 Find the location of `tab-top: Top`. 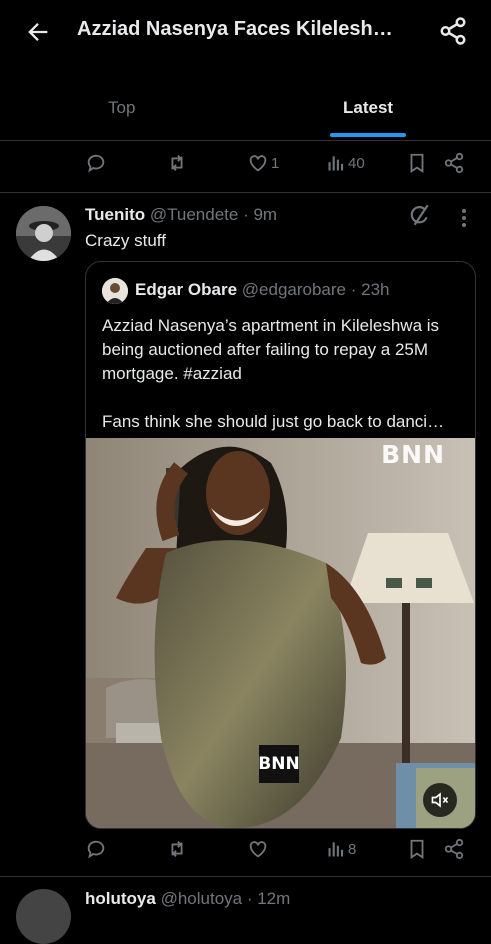

tab-top: Top is located at coordinates (121, 108).